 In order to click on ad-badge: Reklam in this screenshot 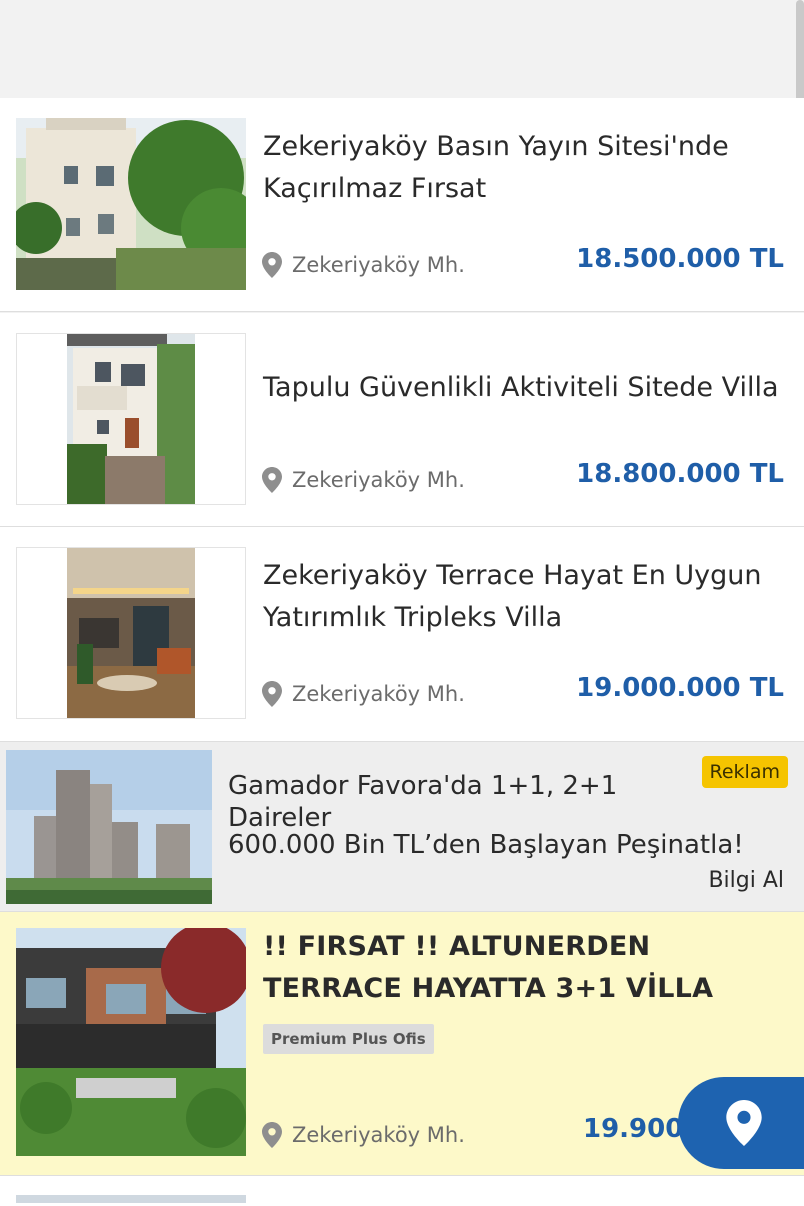, I will do `click(744, 772)`.